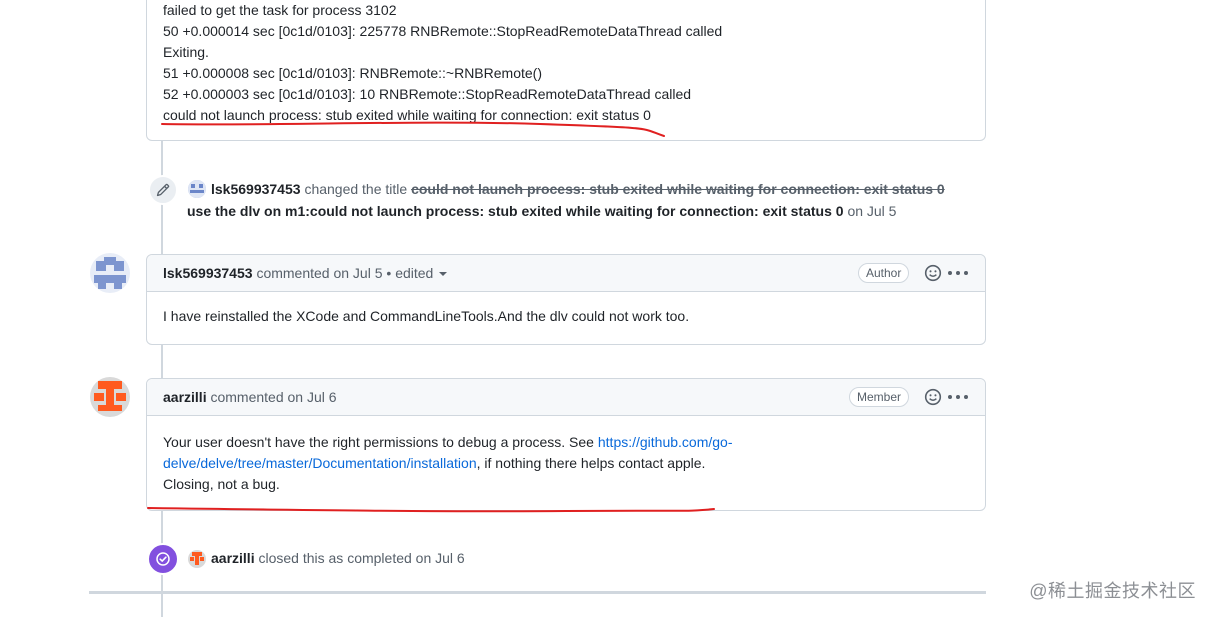 The height and width of the screenshot is (617, 1214). Describe the element at coordinates (186, 52) in the screenshot. I see `log-line: Exiting.` at that location.